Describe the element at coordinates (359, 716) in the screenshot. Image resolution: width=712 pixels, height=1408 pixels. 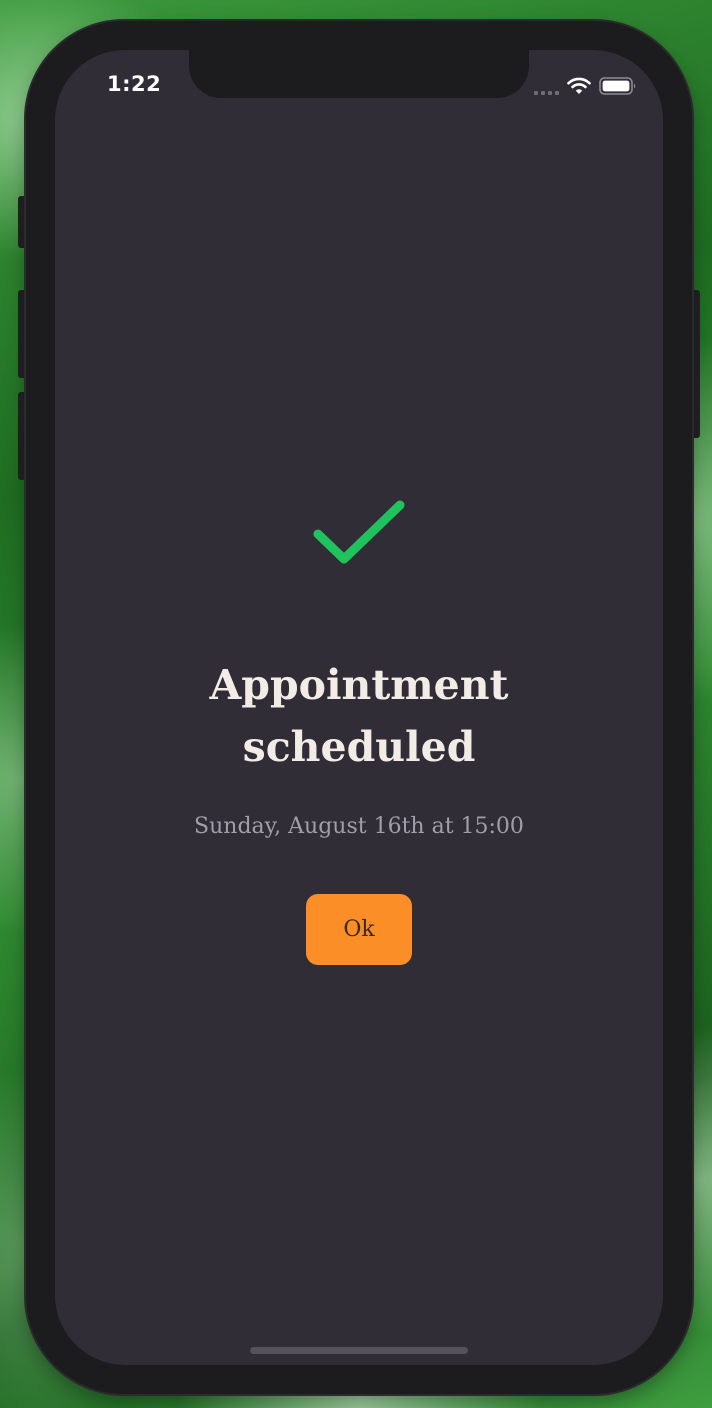
I see `confirmation-title: Appointment scheduled` at that location.